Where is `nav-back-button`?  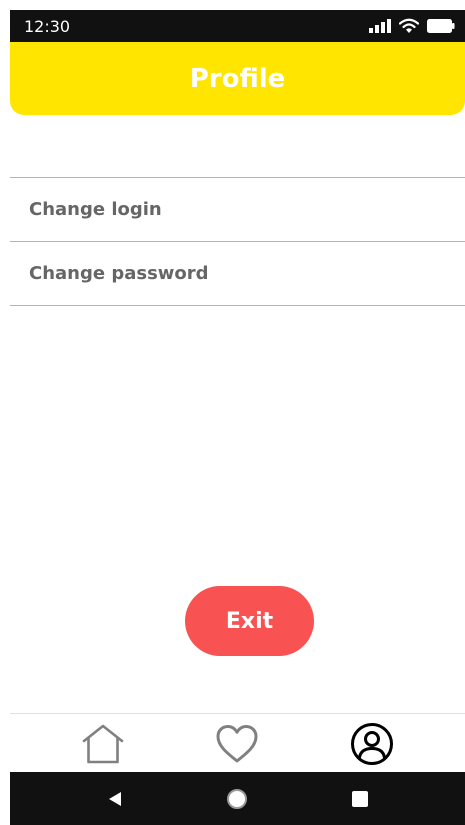
nav-back-button is located at coordinates (115, 799).